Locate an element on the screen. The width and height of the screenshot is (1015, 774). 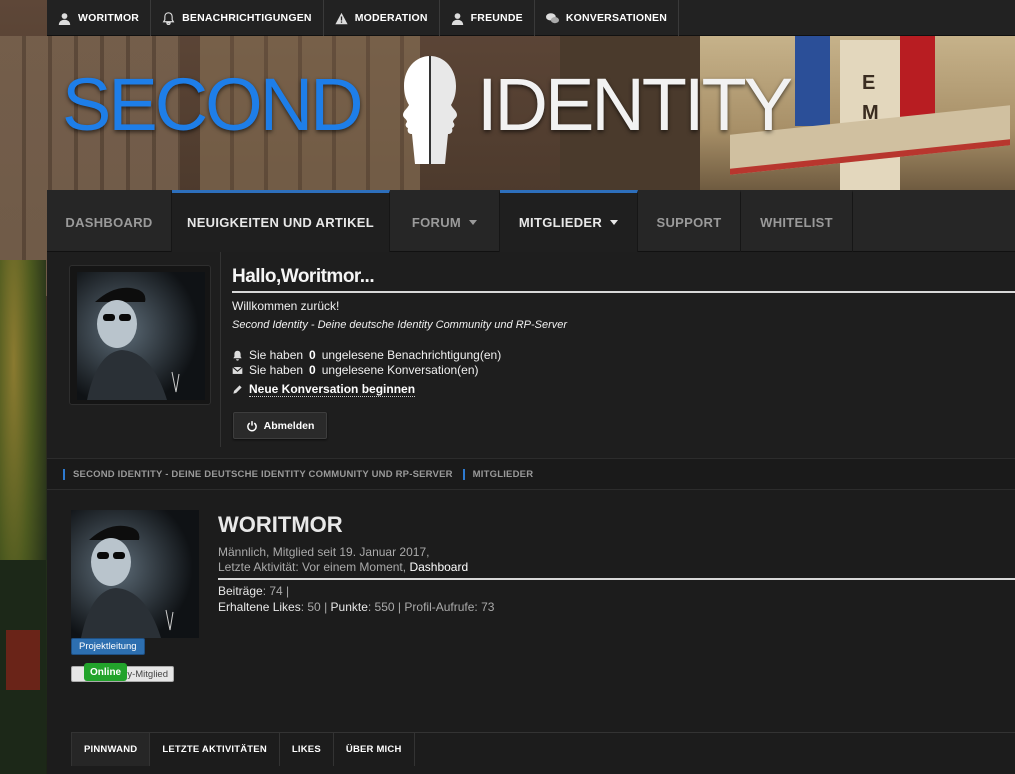
avatar is located at coordinates (141, 336).